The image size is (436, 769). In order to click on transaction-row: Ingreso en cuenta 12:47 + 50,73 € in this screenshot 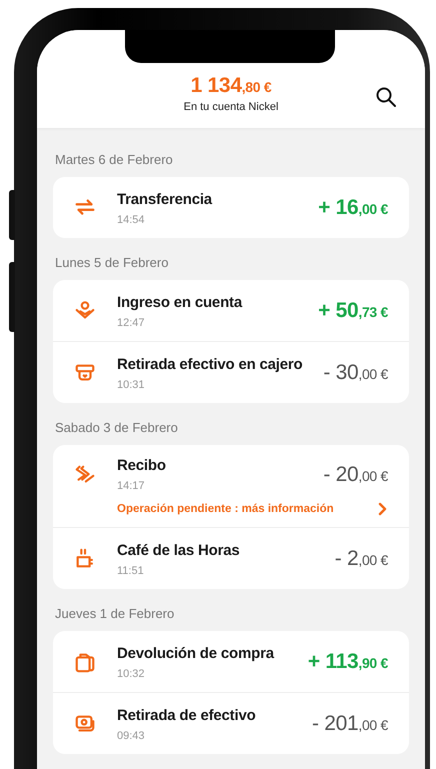, I will do `click(231, 310)`.